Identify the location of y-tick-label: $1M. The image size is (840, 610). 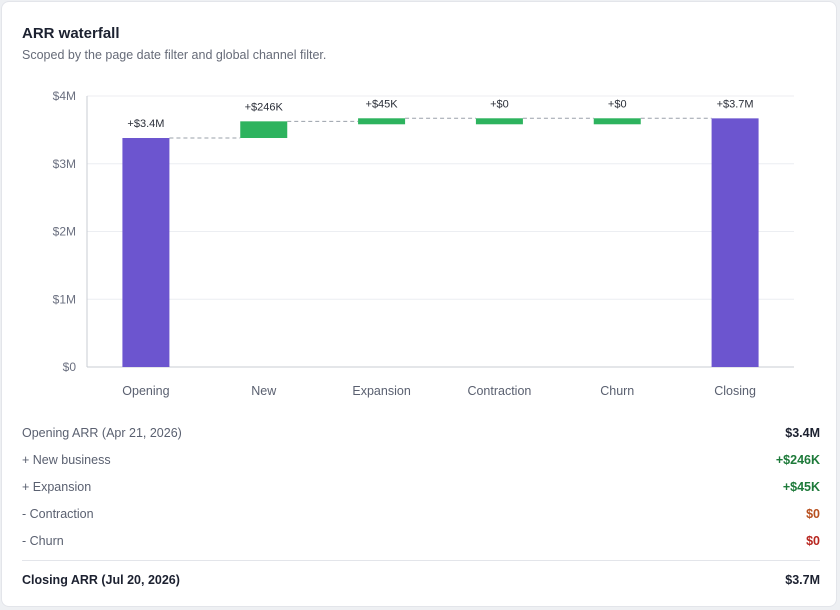
(64, 299).